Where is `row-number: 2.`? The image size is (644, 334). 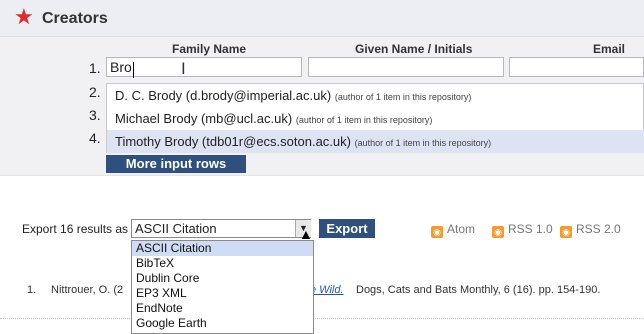 row-number: 2. is located at coordinates (95, 92).